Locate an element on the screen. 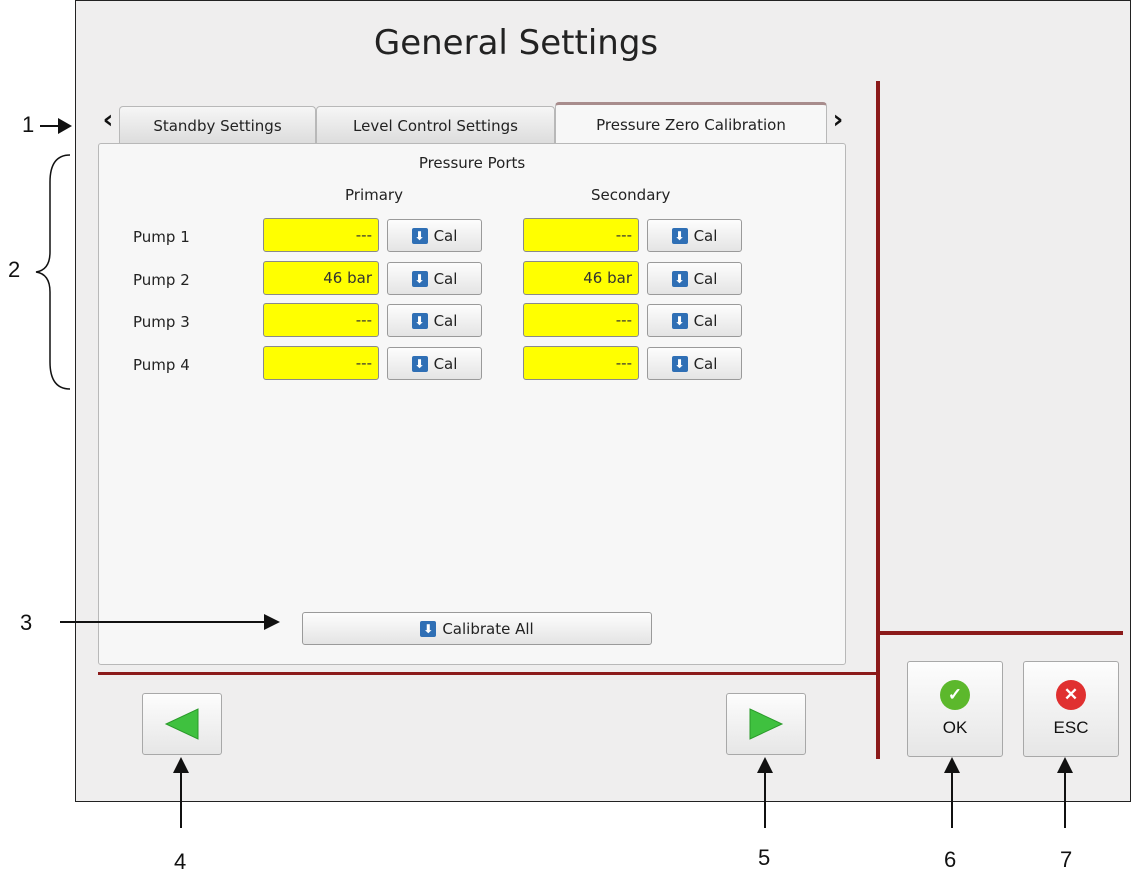 This screenshot has width=1131, height=879. close-icon: ✕ is located at coordinates (1071, 695).